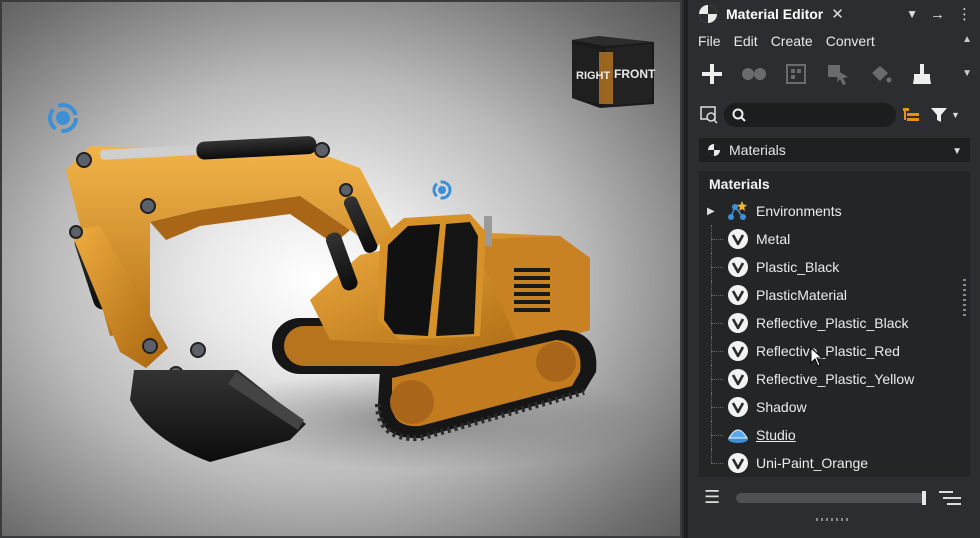  I want to click on rotate-gizmo-small-icon, so click(442, 190).